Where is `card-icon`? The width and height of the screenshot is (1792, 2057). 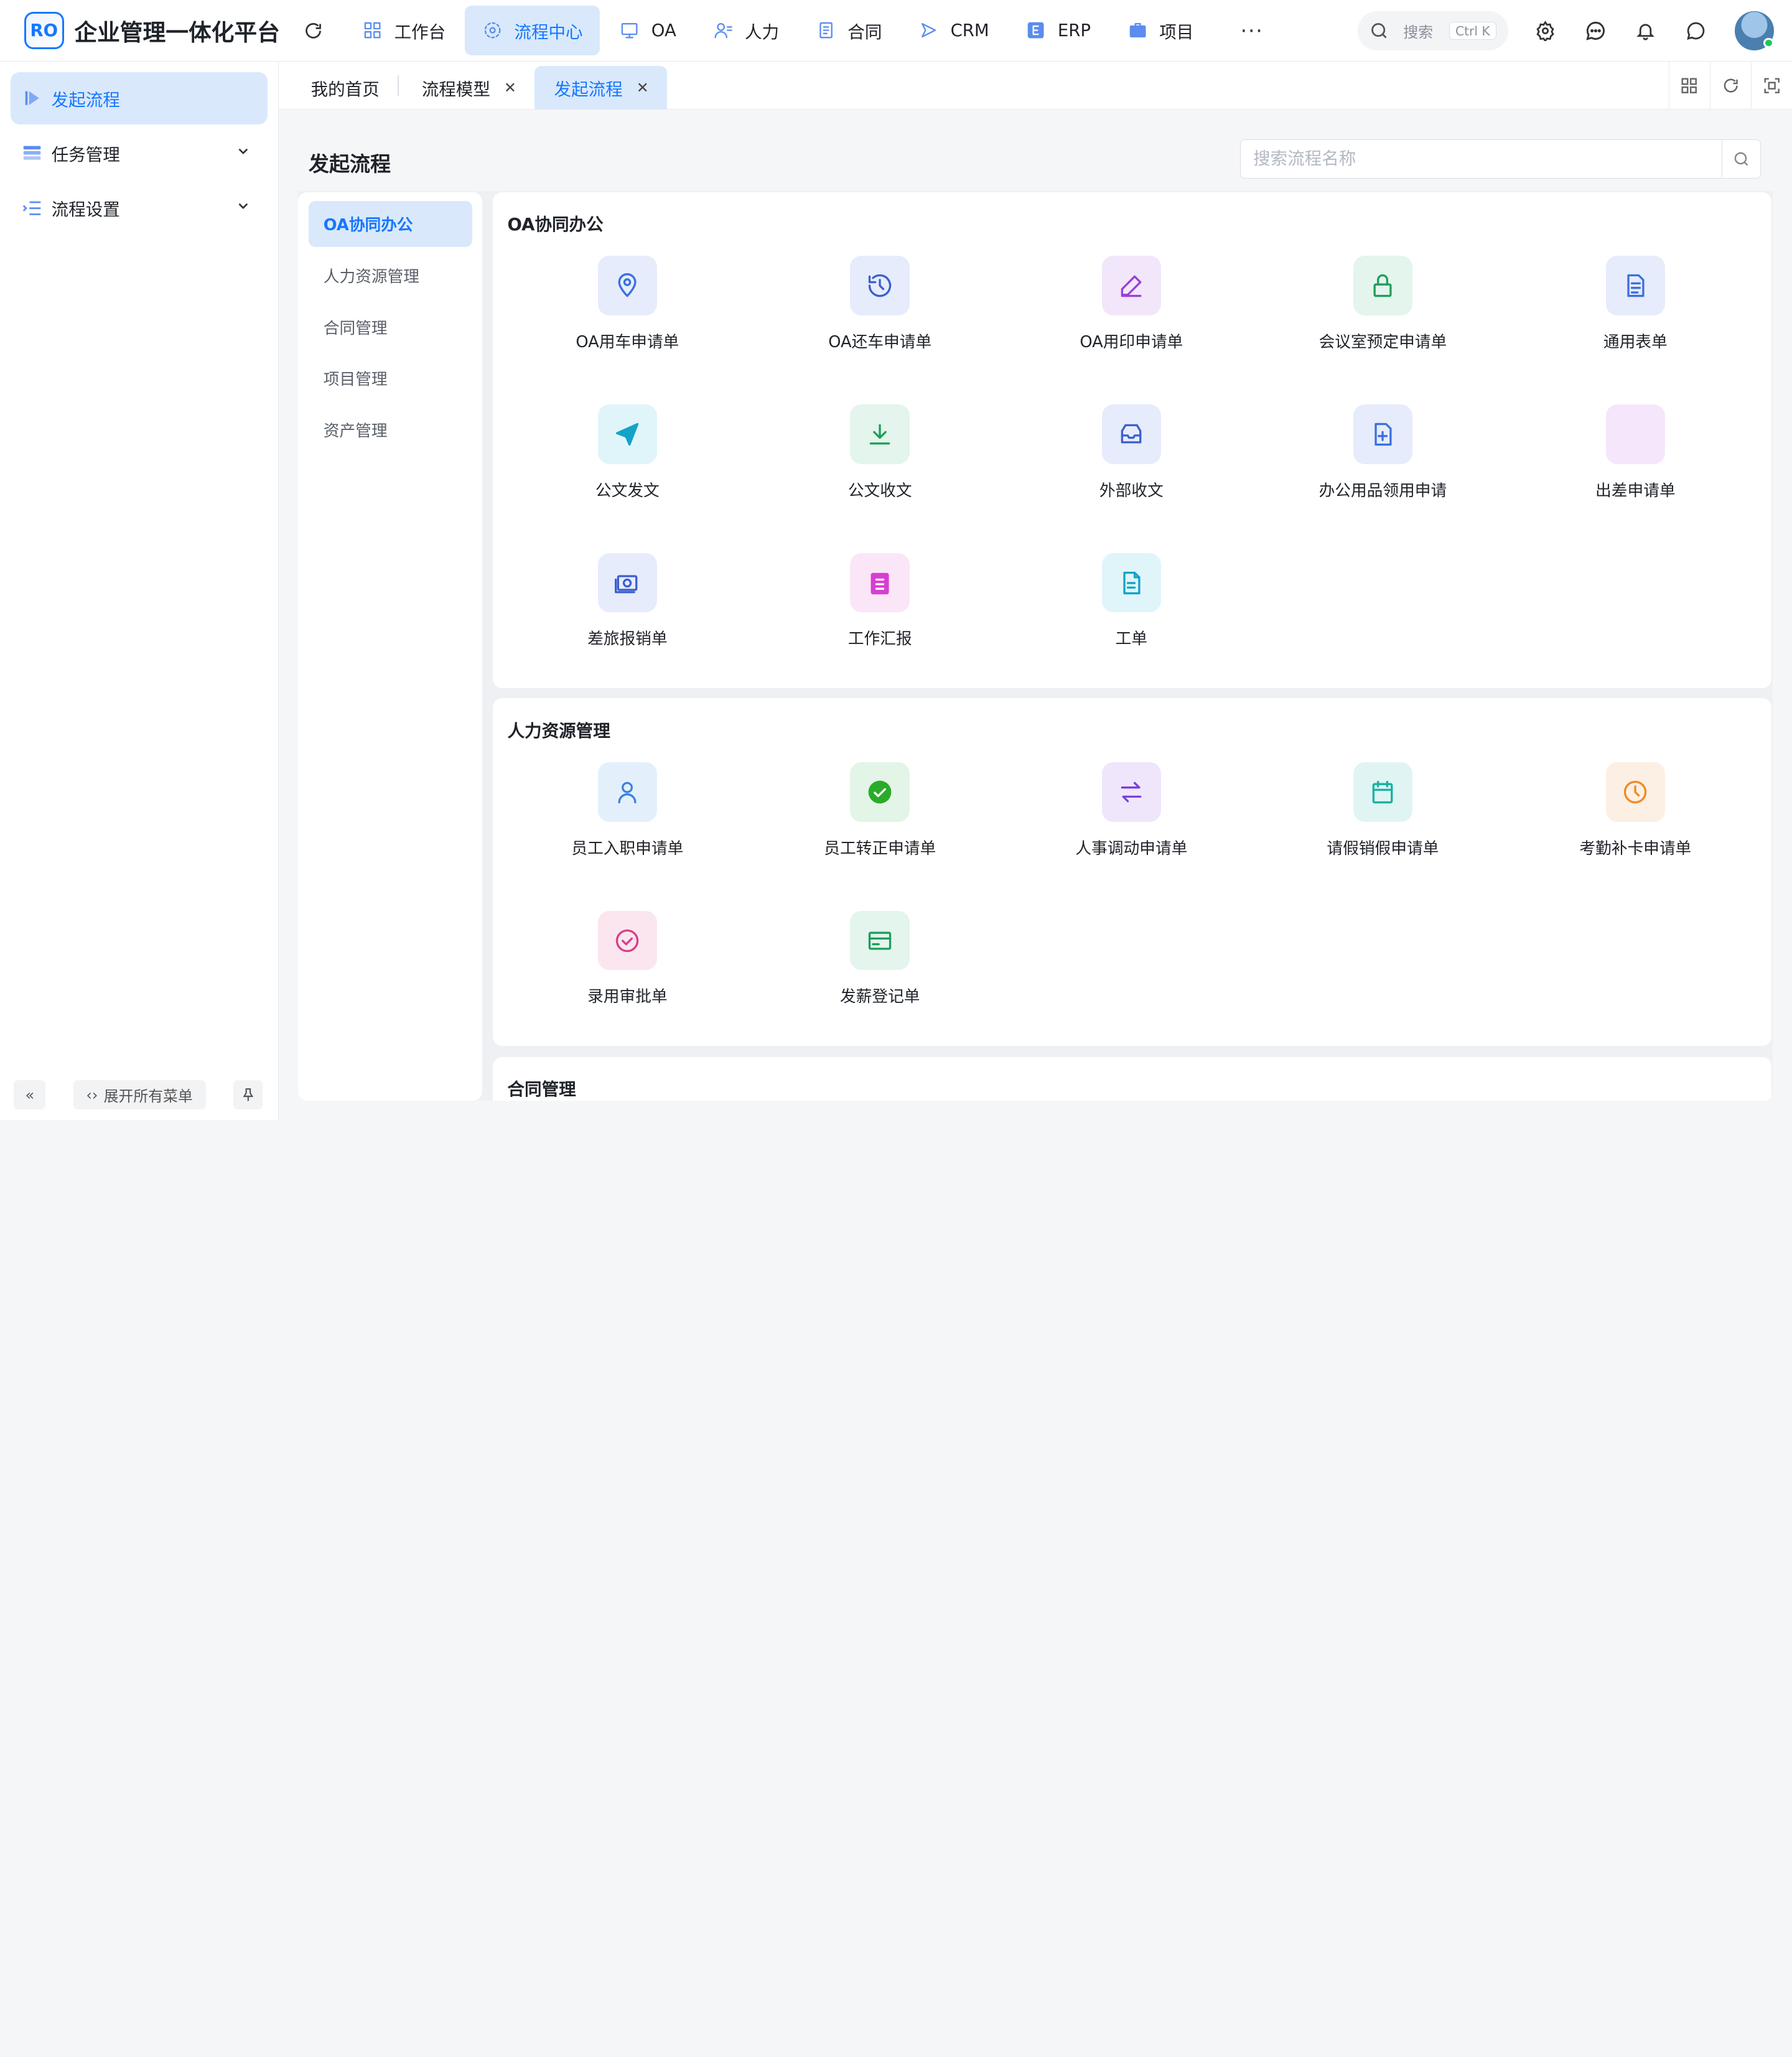 card-icon is located at coordinates (880, 940).